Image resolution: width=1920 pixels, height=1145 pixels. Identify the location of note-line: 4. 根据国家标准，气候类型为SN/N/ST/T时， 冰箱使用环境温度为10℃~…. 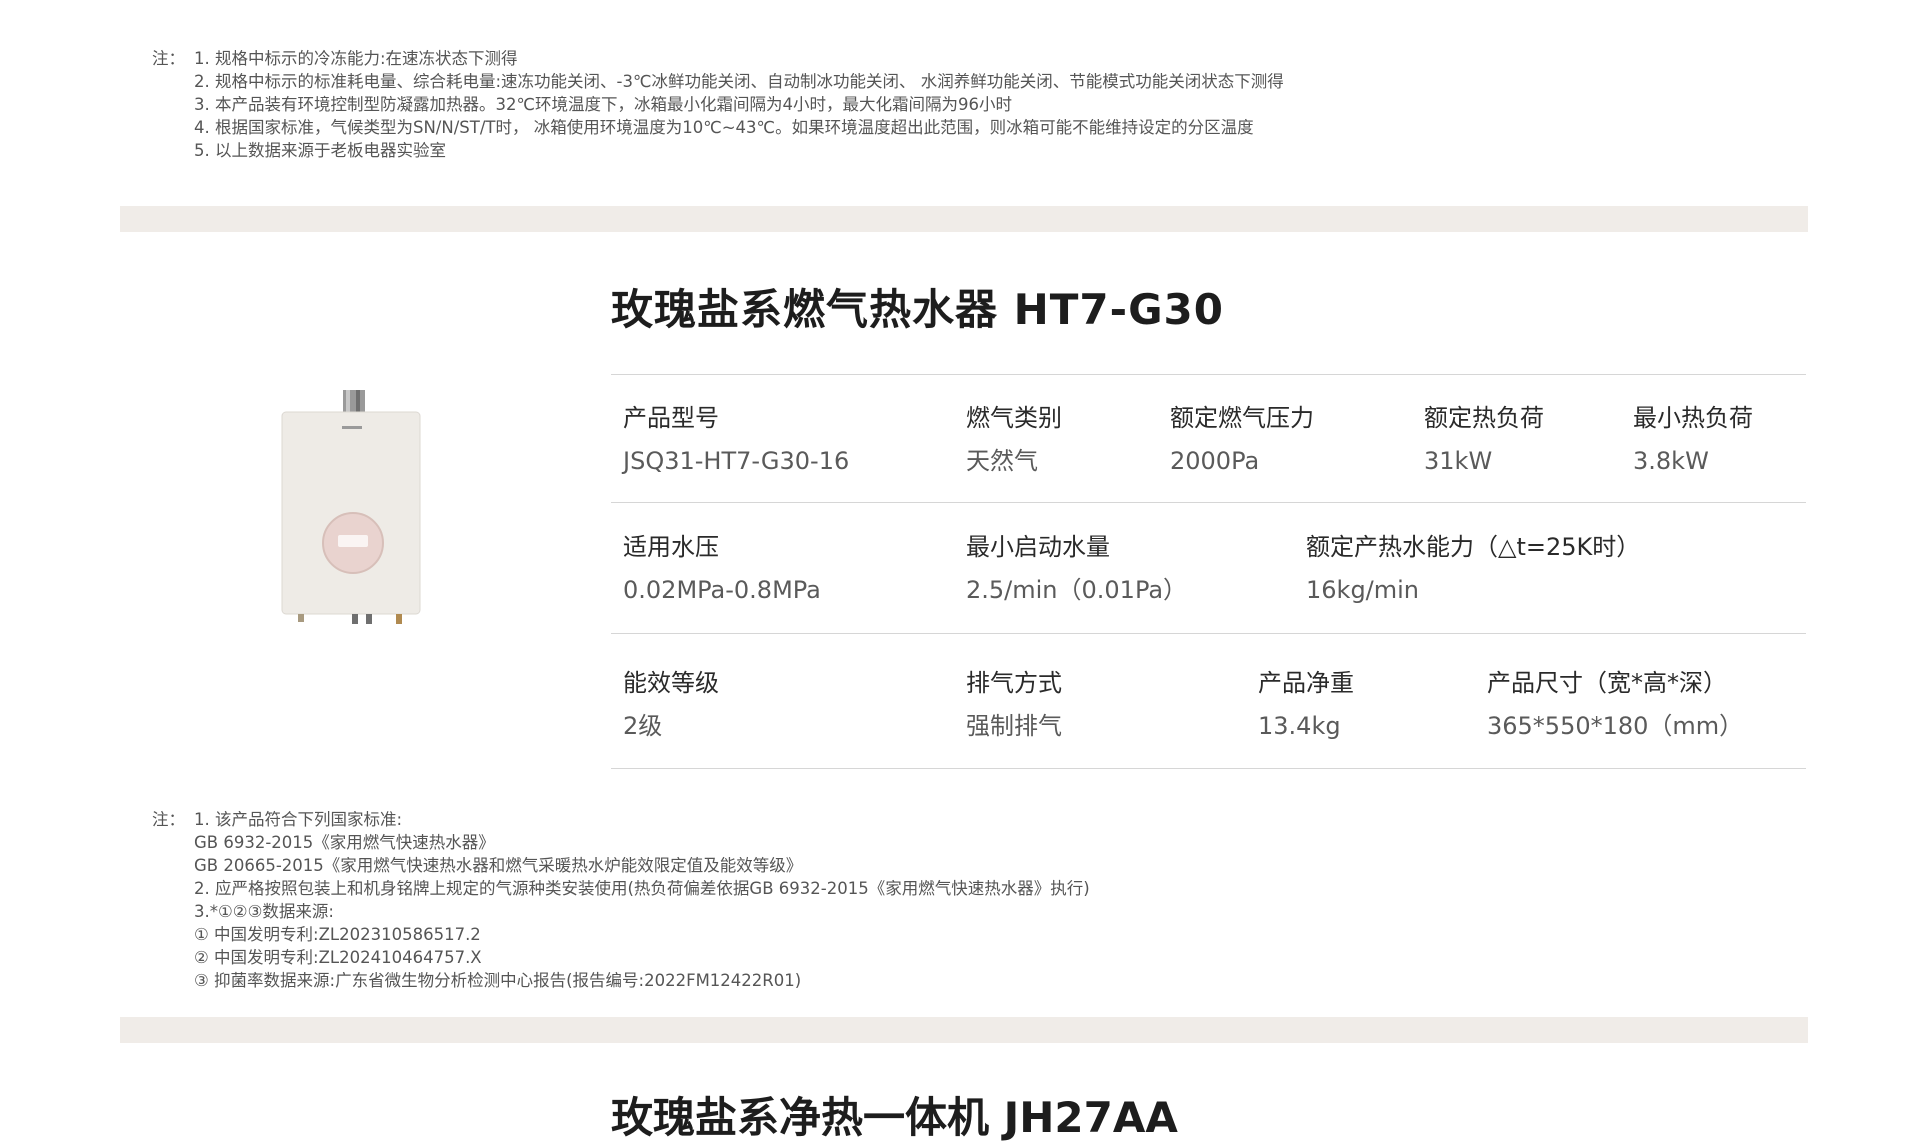
(718, 127).